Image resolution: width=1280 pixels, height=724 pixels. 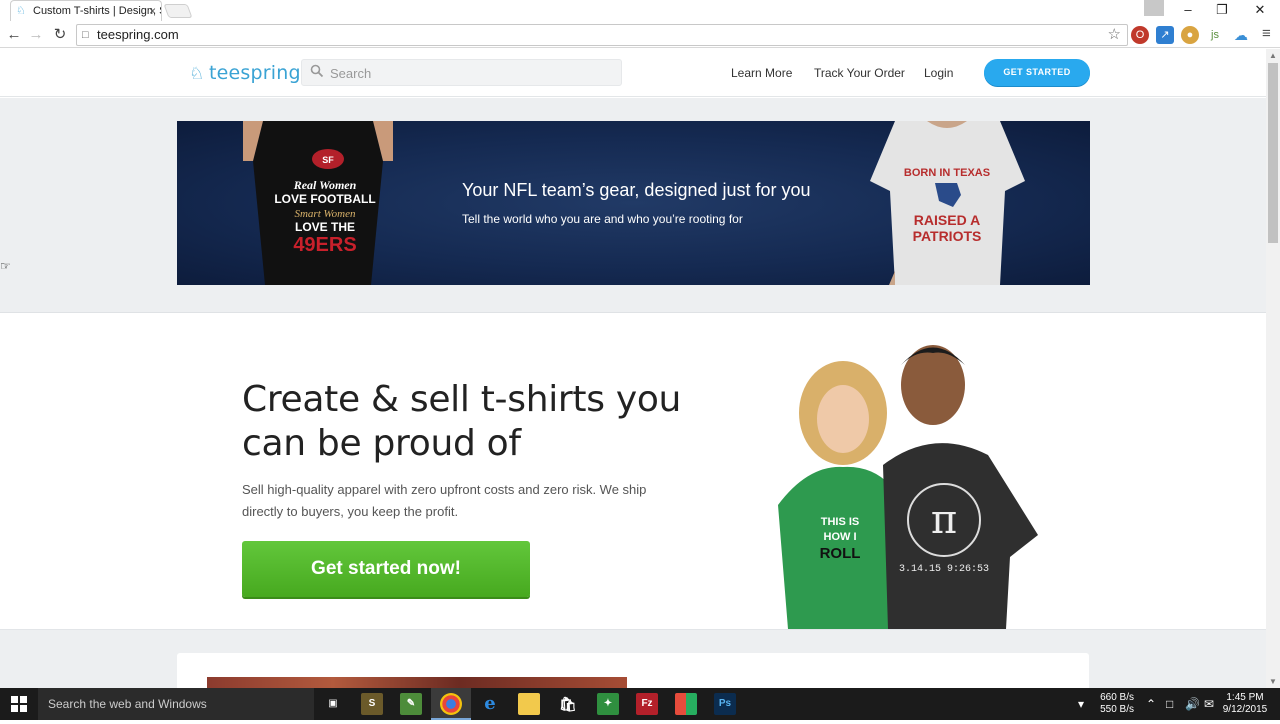 I want to click on extension-cloud-icon: ☁, so click(x=1241, y=35).